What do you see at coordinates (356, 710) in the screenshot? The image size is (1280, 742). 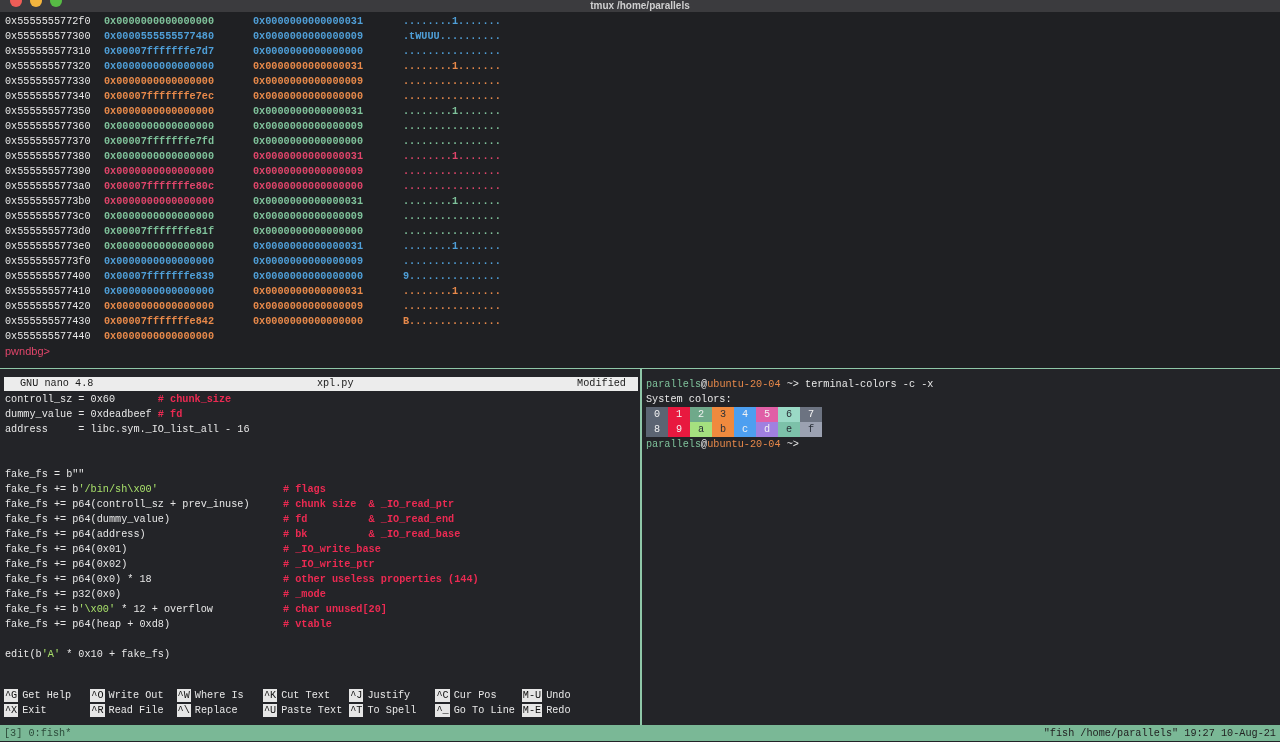 I see `shortcut-key: ^T` at bounding box center [356, 710].